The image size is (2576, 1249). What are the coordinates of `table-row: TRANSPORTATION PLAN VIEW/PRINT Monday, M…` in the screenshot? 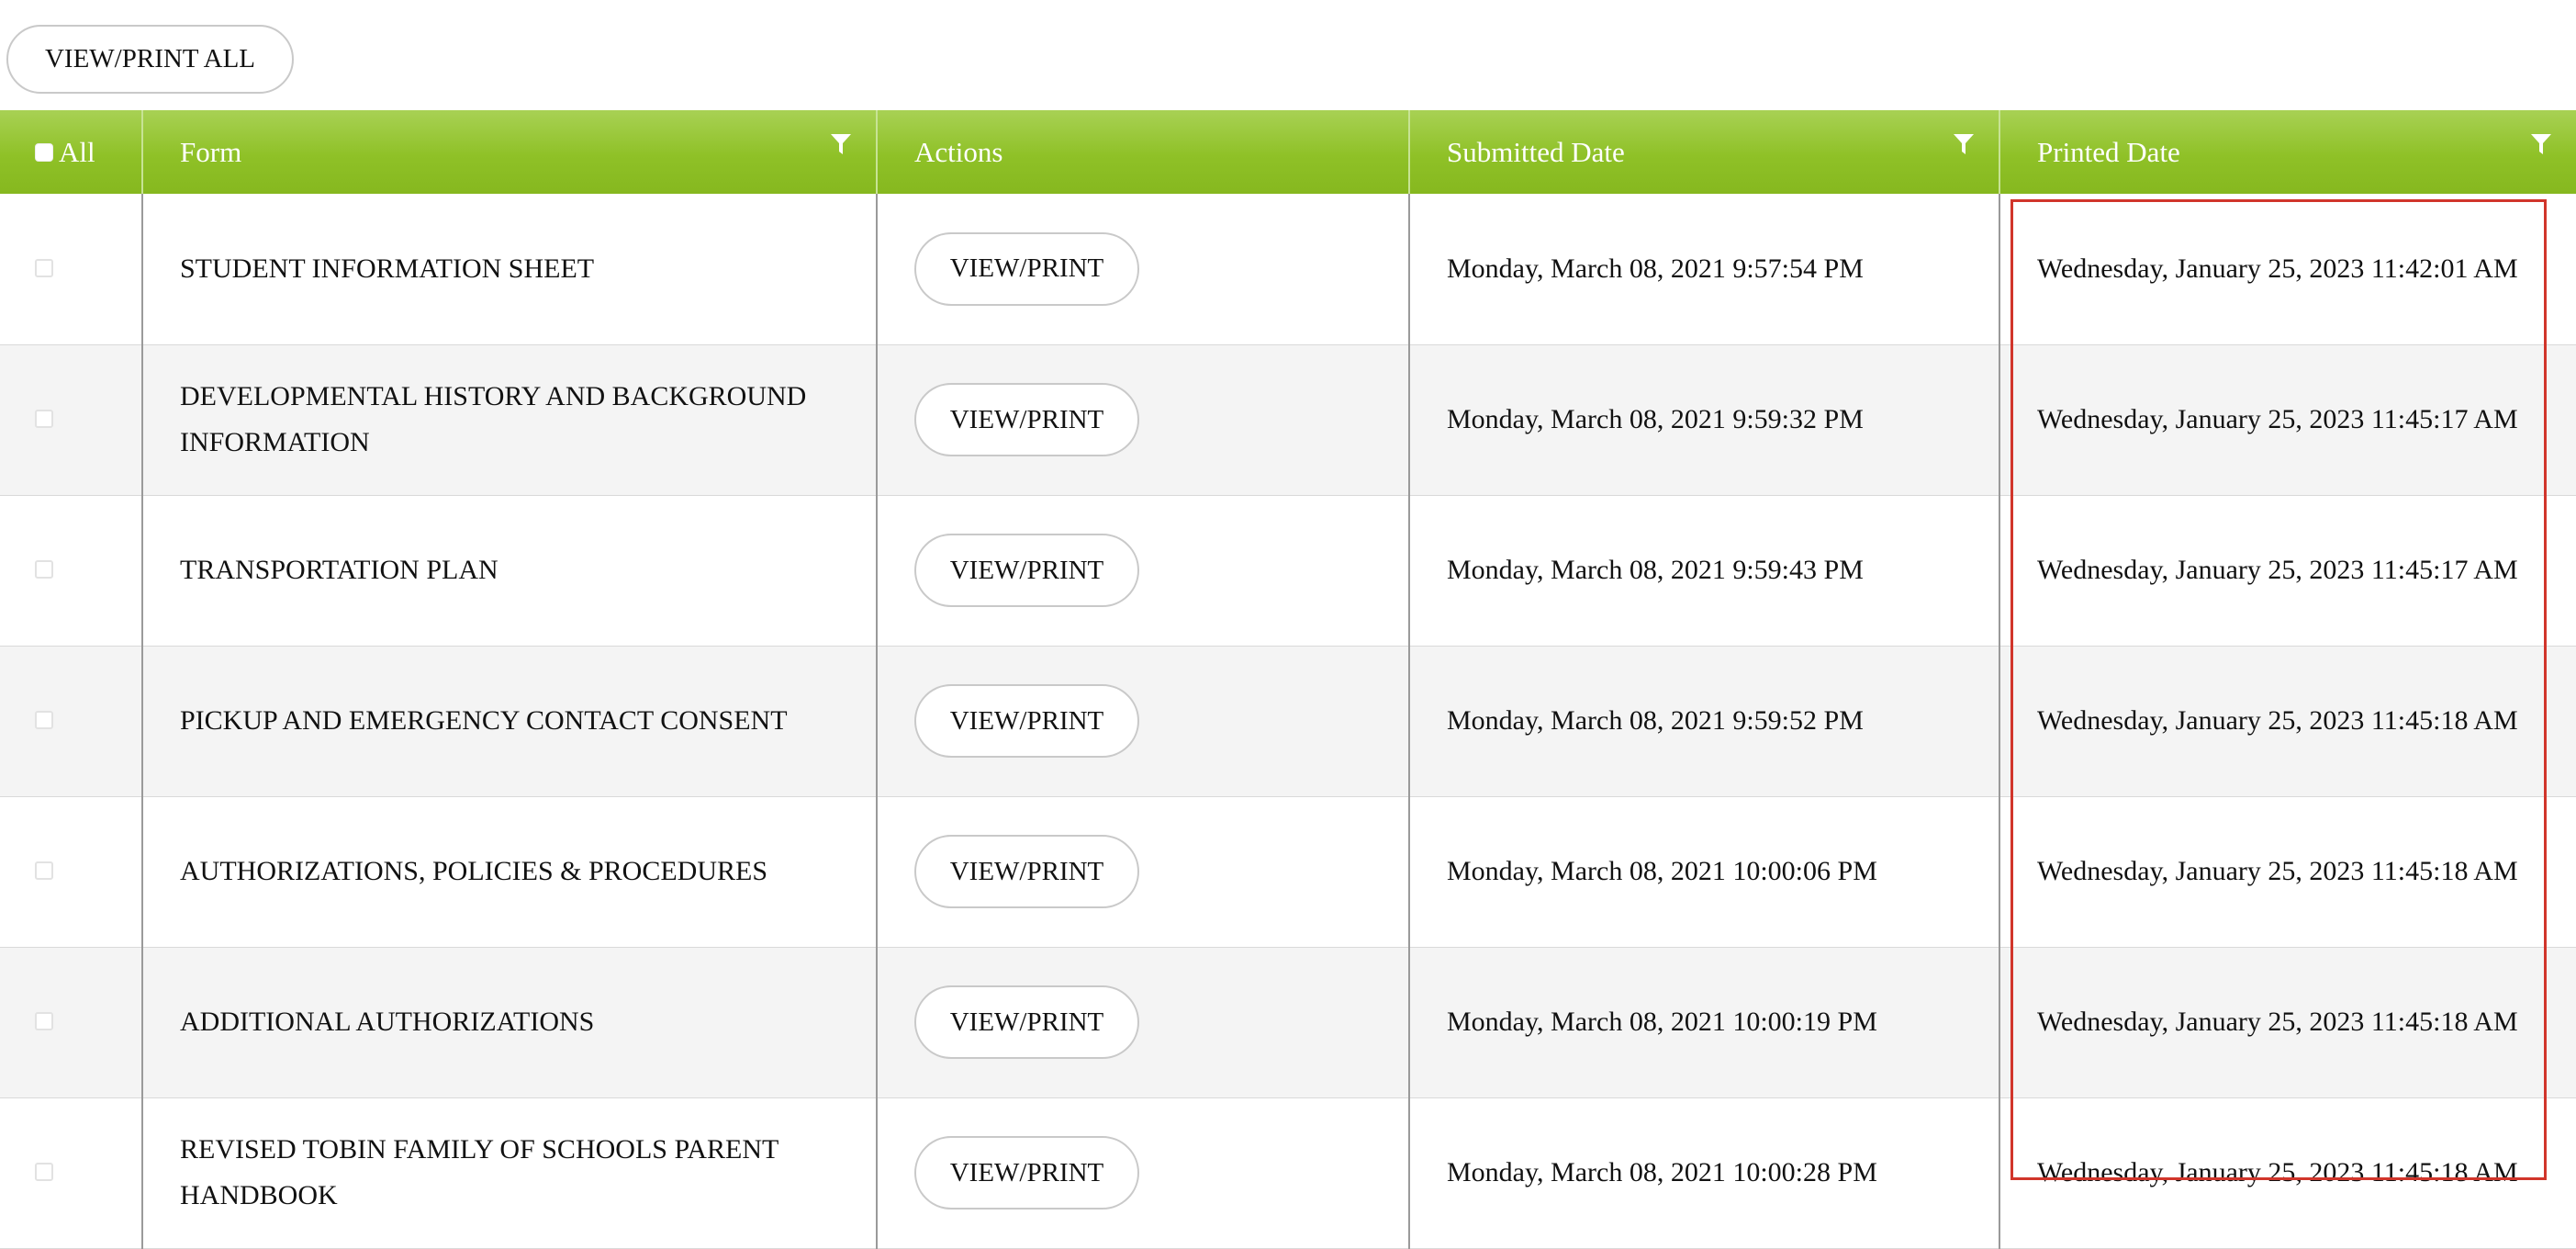 It's located at (1288, 571).